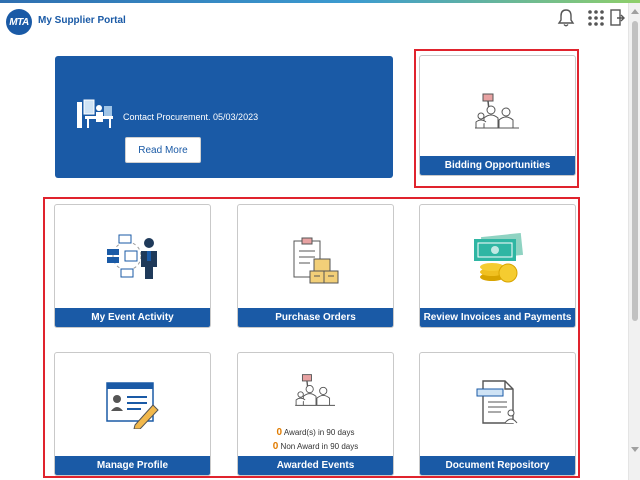 Image resolution: width=640 pixels, height=480 pixels. Describe the element at coordinates (566, 18) in the screenshot. I see `bell-icon` at that location.